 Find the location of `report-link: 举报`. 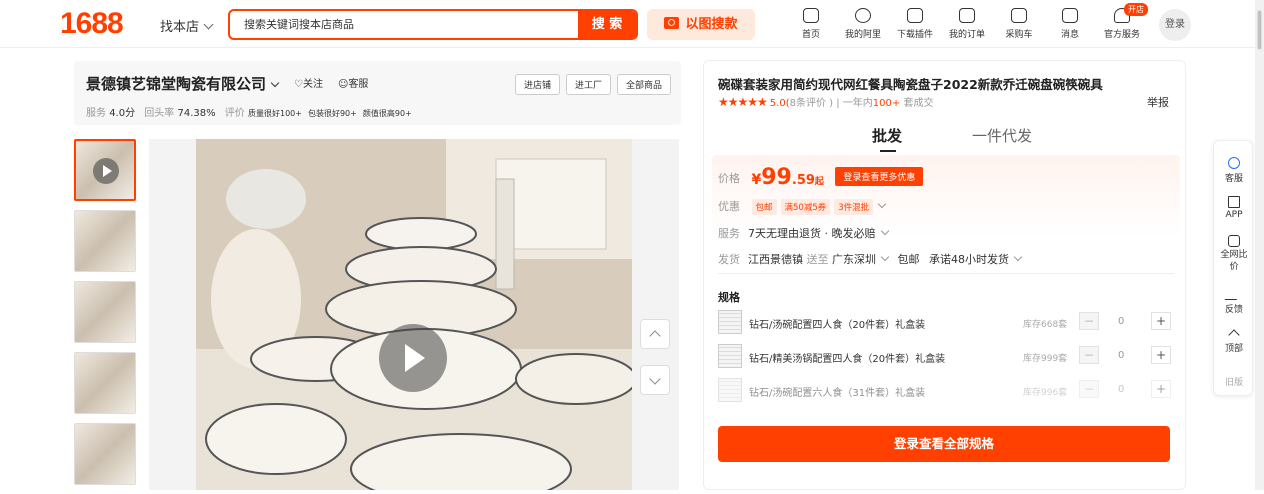

report-link: 举报 is located at coordinates (1158, 102).